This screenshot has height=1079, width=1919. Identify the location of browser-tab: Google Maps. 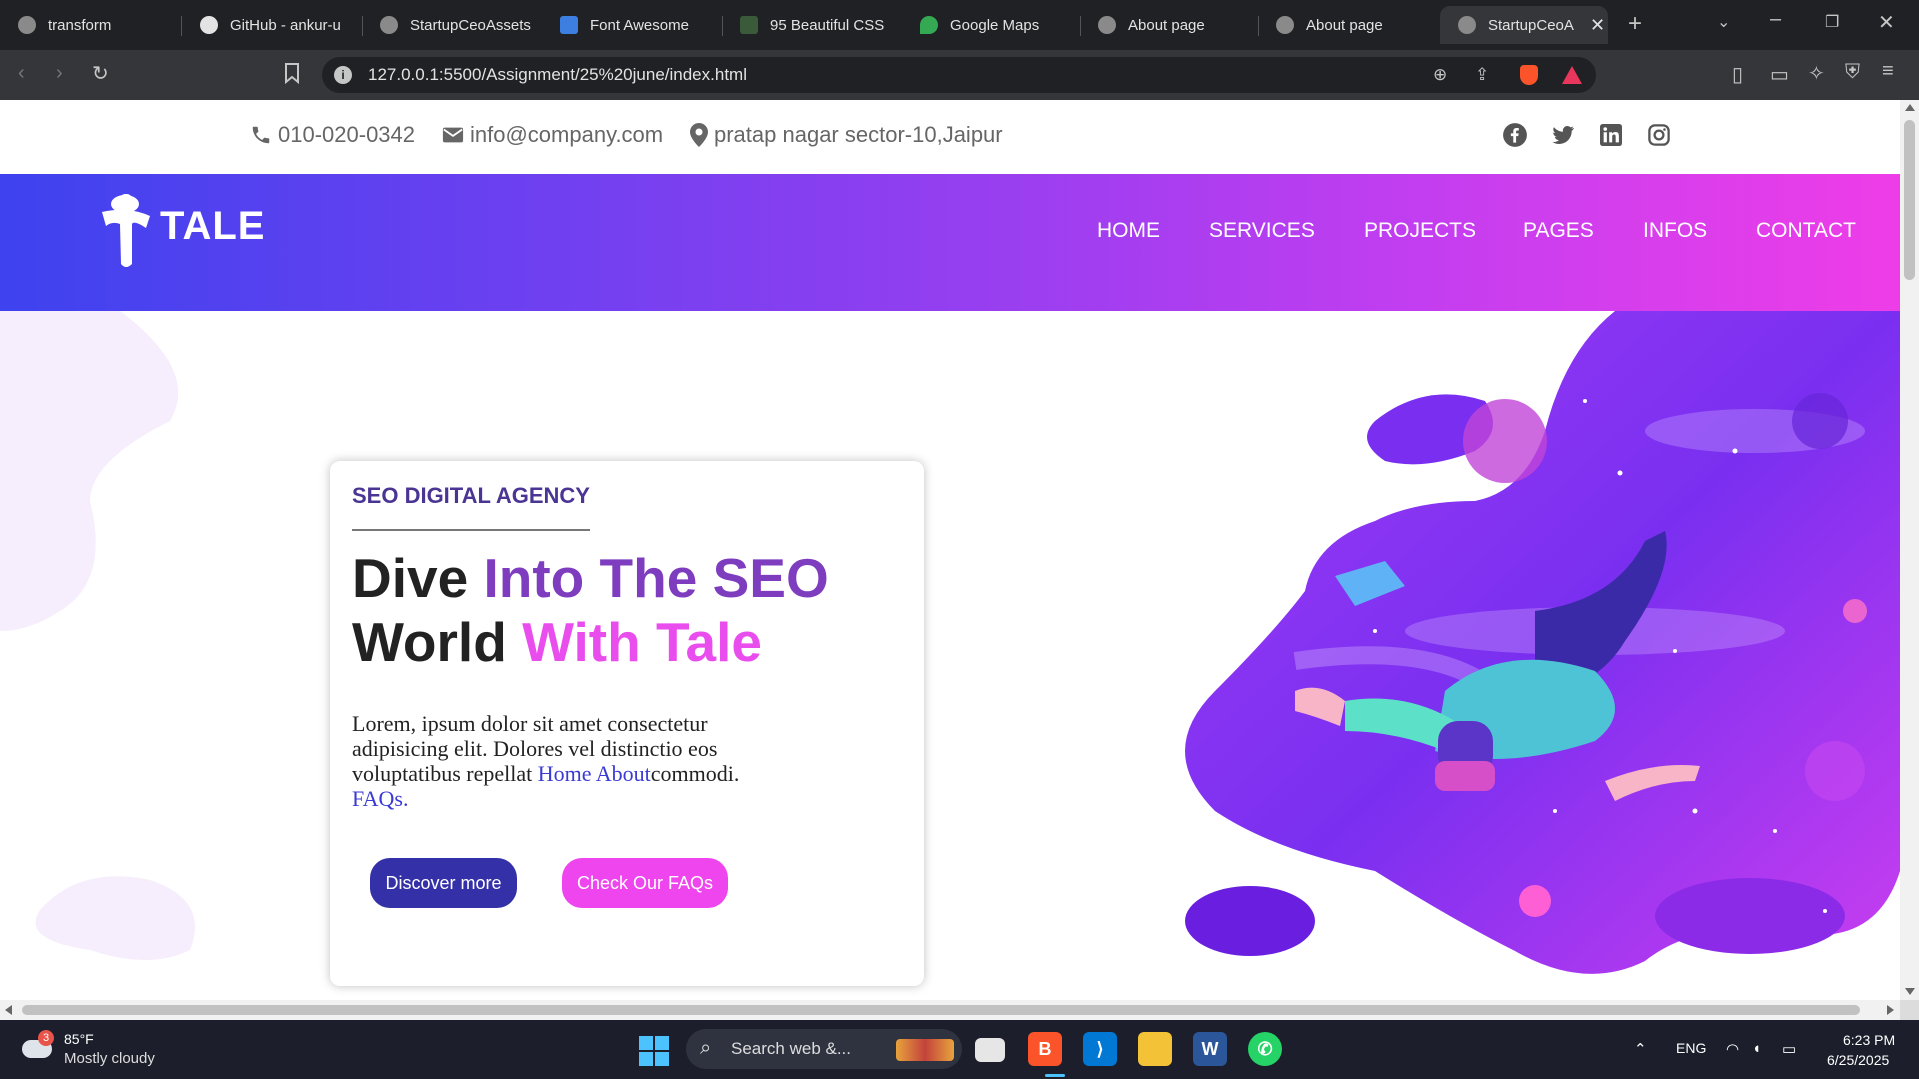
(987, 25).